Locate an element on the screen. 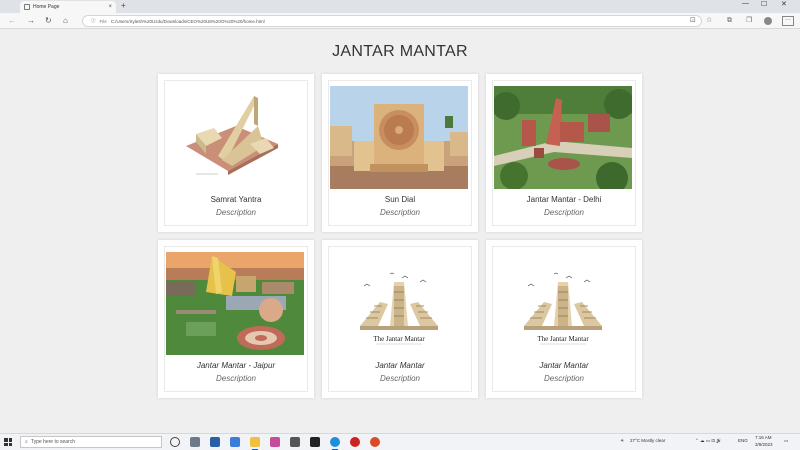  card-title: Samrat Yantra is located at coordinates (236, 199).